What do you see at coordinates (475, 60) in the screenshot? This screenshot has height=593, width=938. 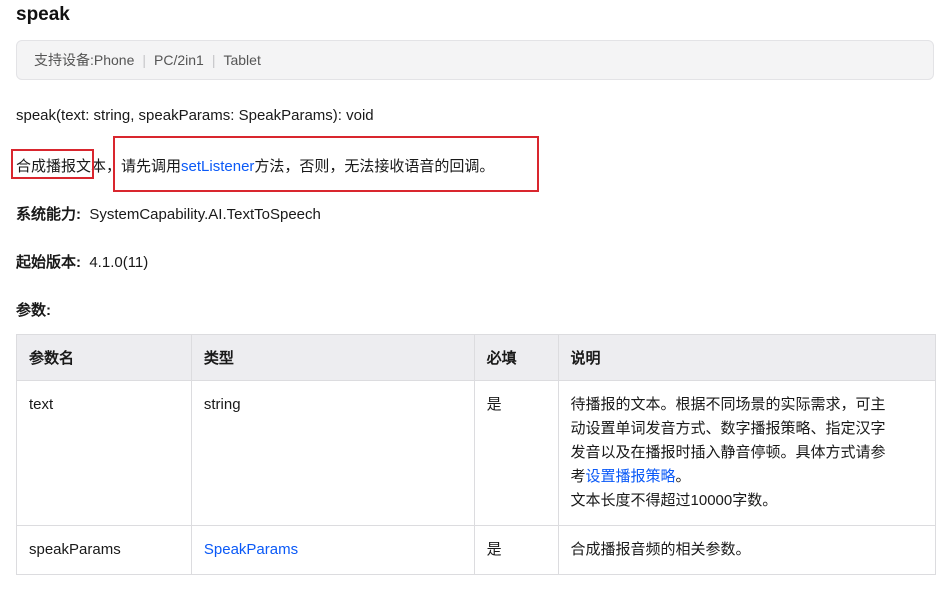 I see `supported-devices-box: 支持设备: Phone | PC/2in1 | Tablet` at bounding box center [475, 60].